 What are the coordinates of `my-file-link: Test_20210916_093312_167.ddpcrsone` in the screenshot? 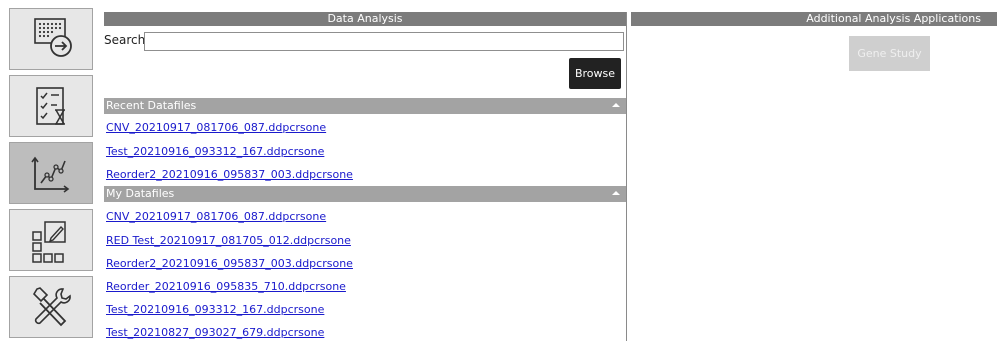 It's located at (215, 309).